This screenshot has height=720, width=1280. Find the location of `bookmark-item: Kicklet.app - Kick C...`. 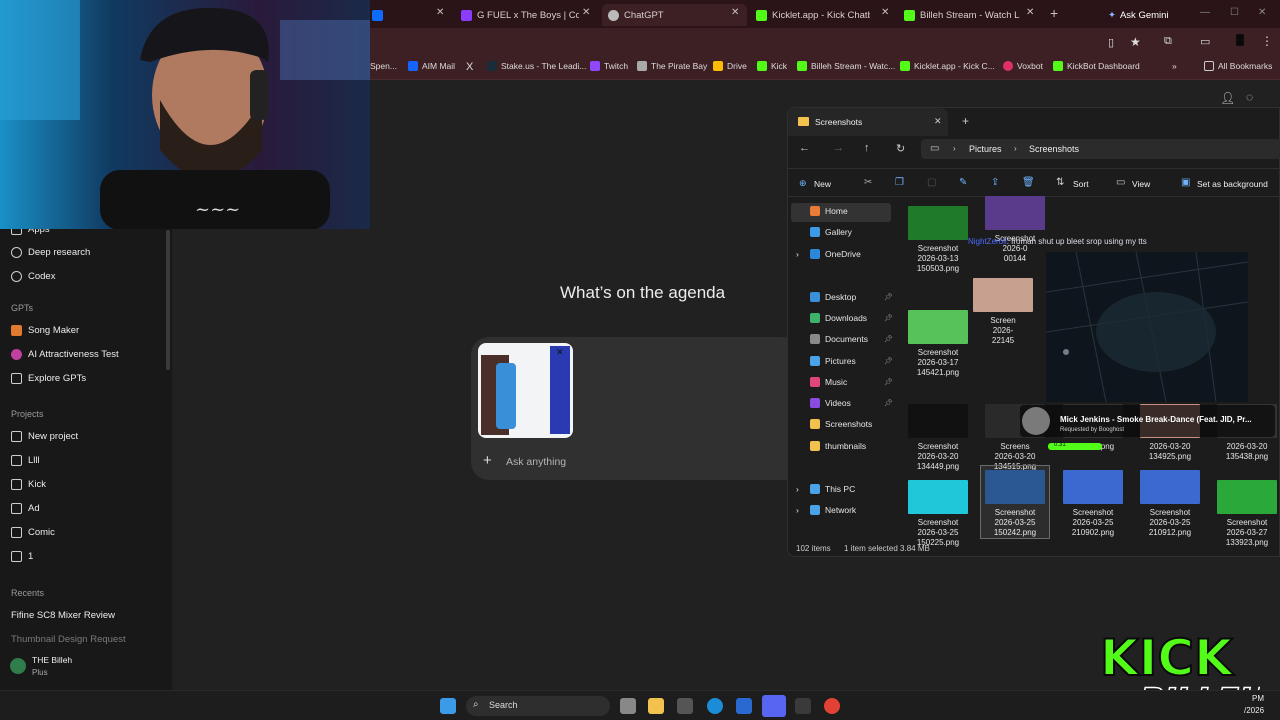

bookmark-item: Kicklet.app - Kick C... is located at coordinates (947, 66).